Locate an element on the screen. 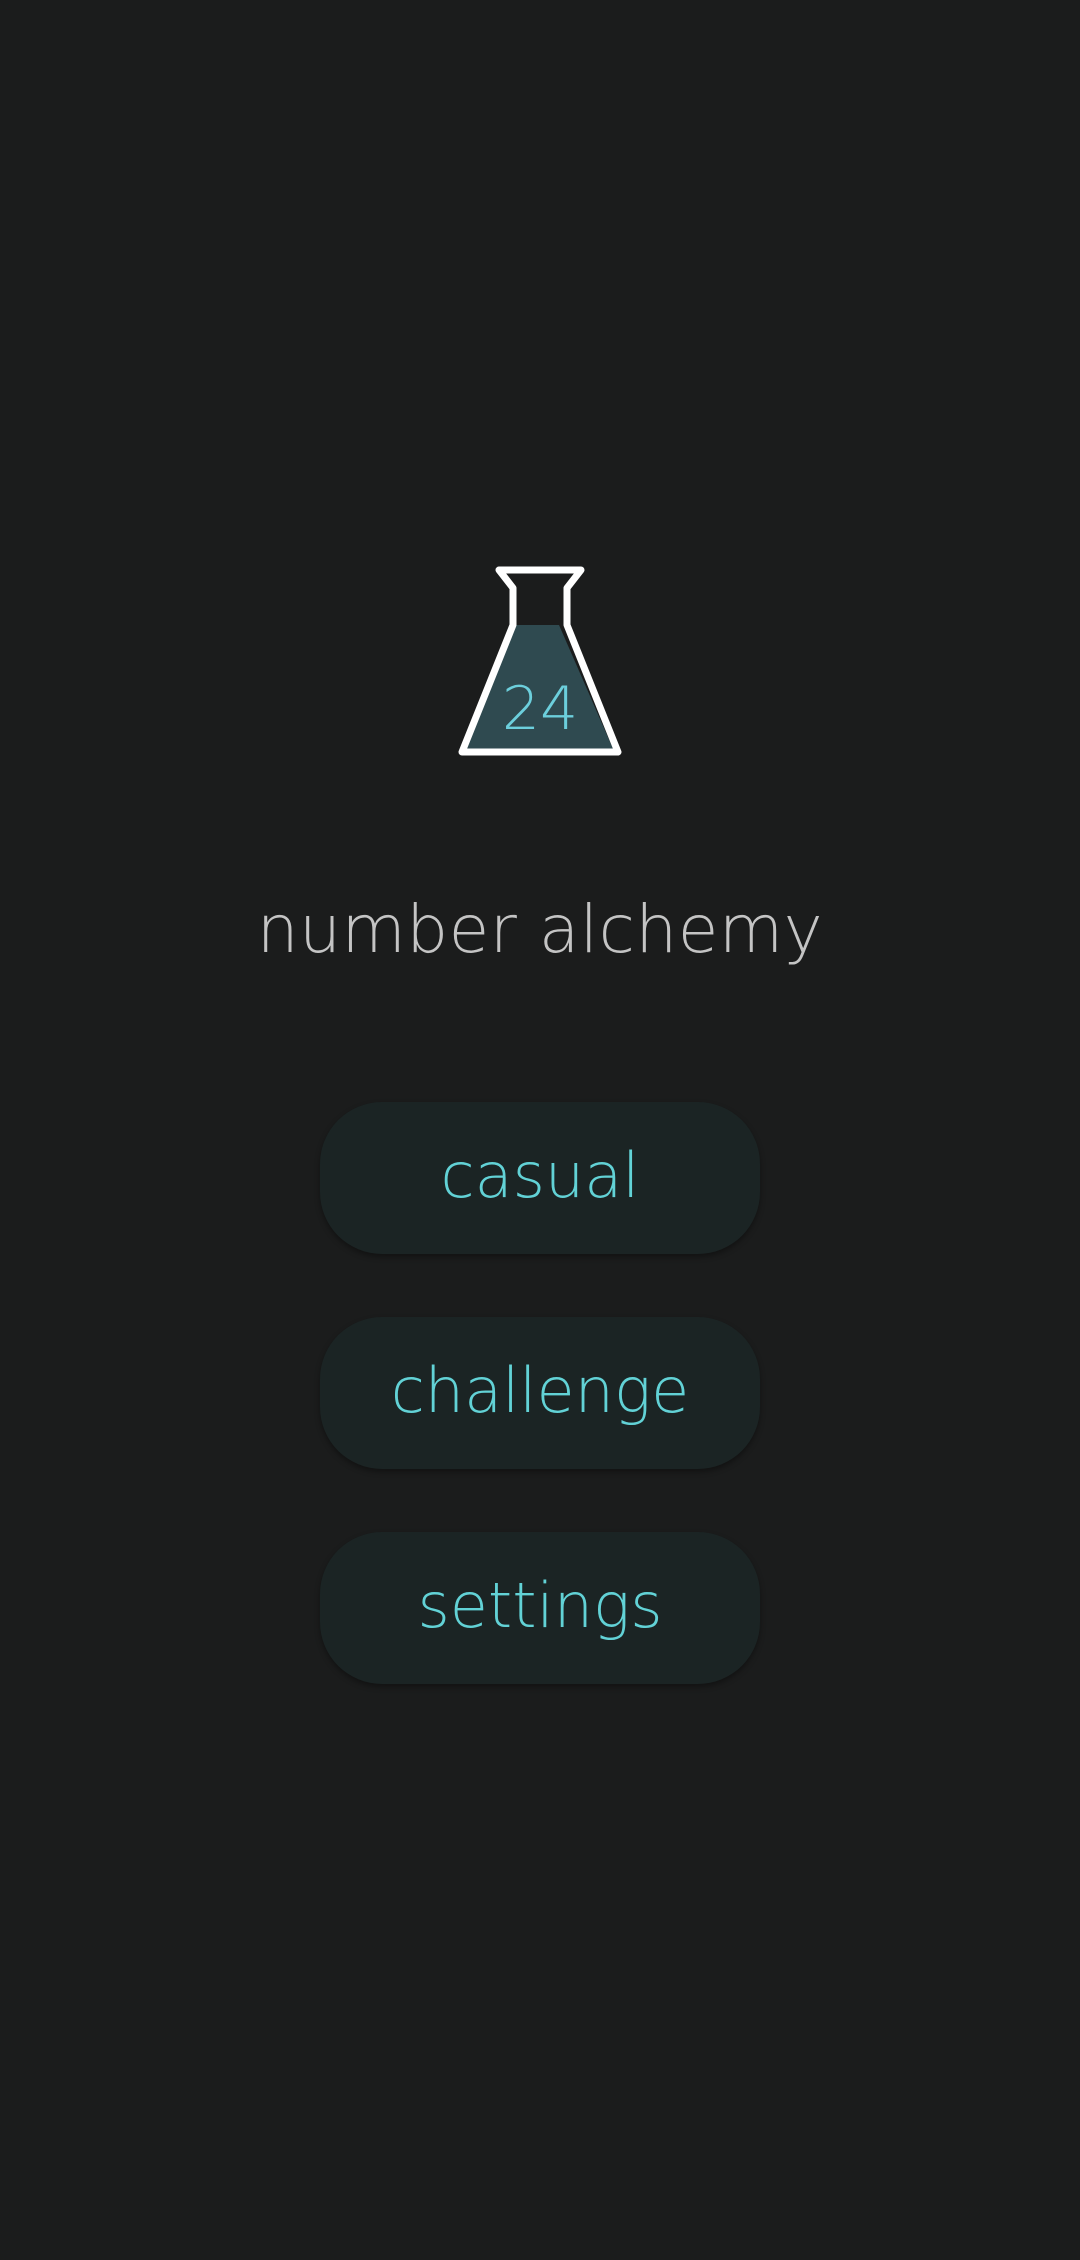  casual-button: casual is located at coordinates (540, 1178).